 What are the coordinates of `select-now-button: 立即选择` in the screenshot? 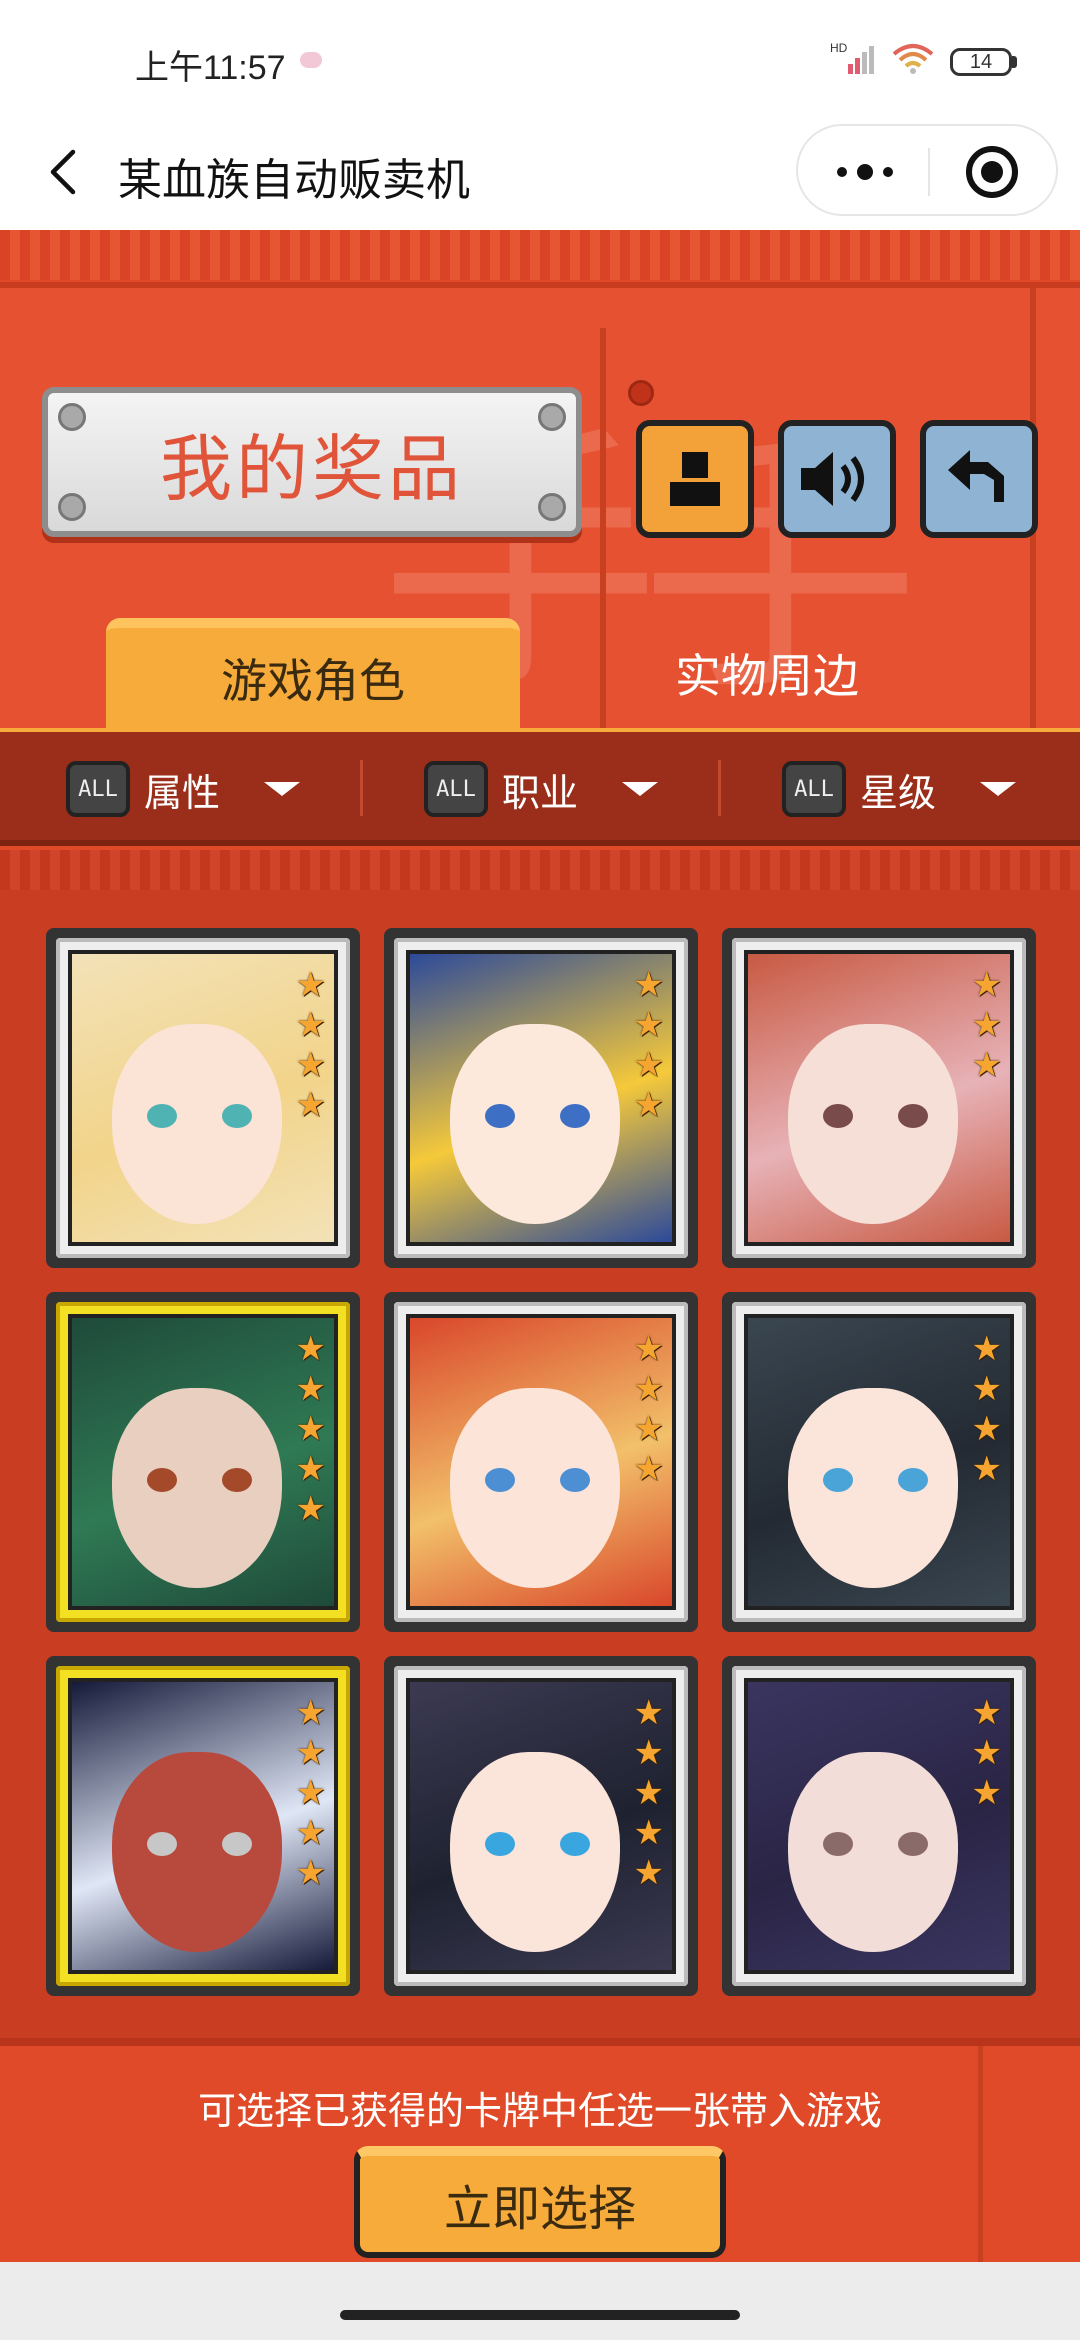 It's located at (540, 2202).